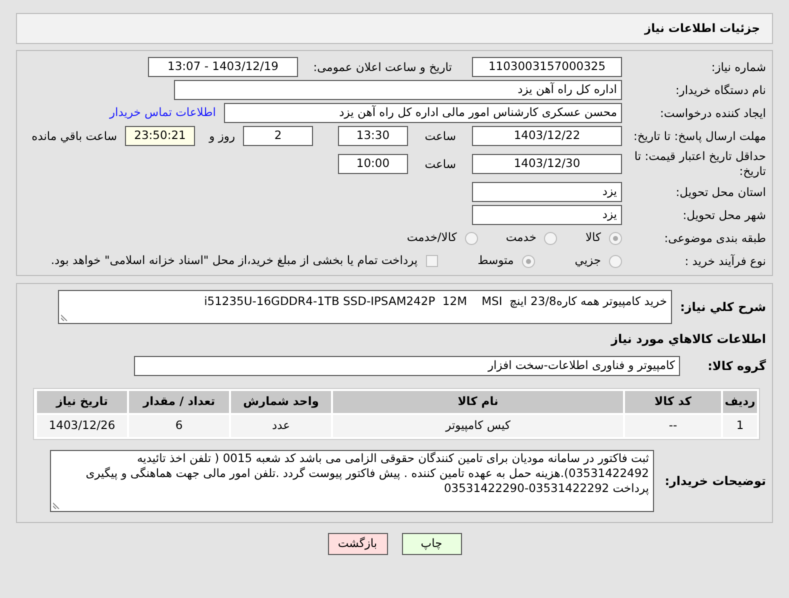 This screenshot has height=598, width=789. I want to click on radio-label: کالا/خدمت, so click(431, 237).